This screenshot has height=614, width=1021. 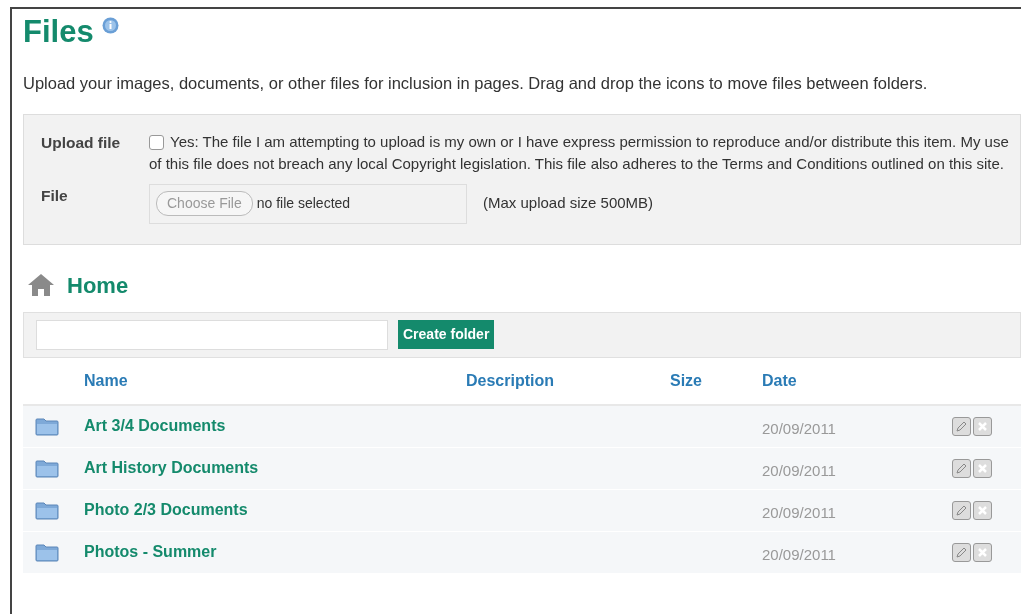 What do you see at coordinates (510, 380) in the screenshot?
I see `column-header: Description` at bounding box center [510, 380].